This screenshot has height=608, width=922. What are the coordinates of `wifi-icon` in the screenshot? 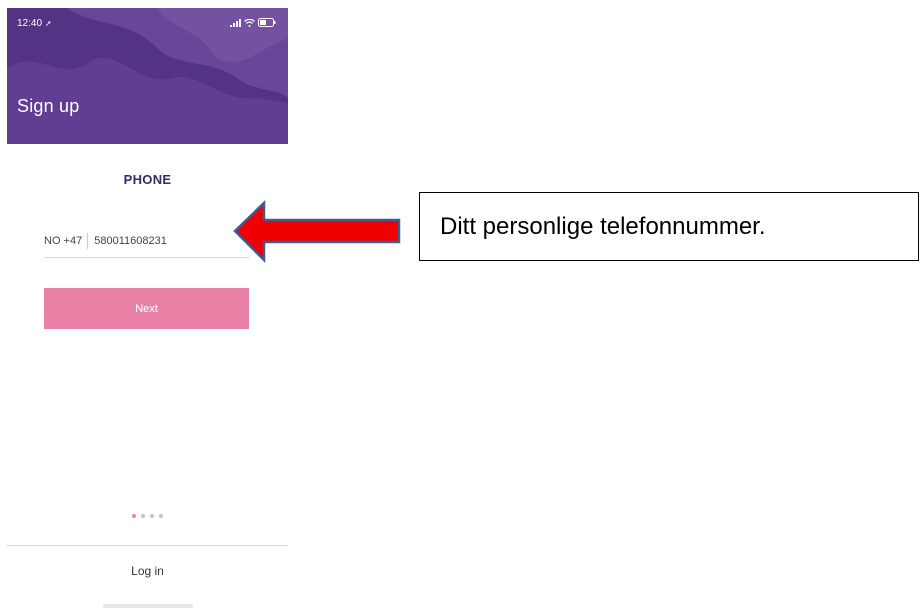 It's located at (249, 22).